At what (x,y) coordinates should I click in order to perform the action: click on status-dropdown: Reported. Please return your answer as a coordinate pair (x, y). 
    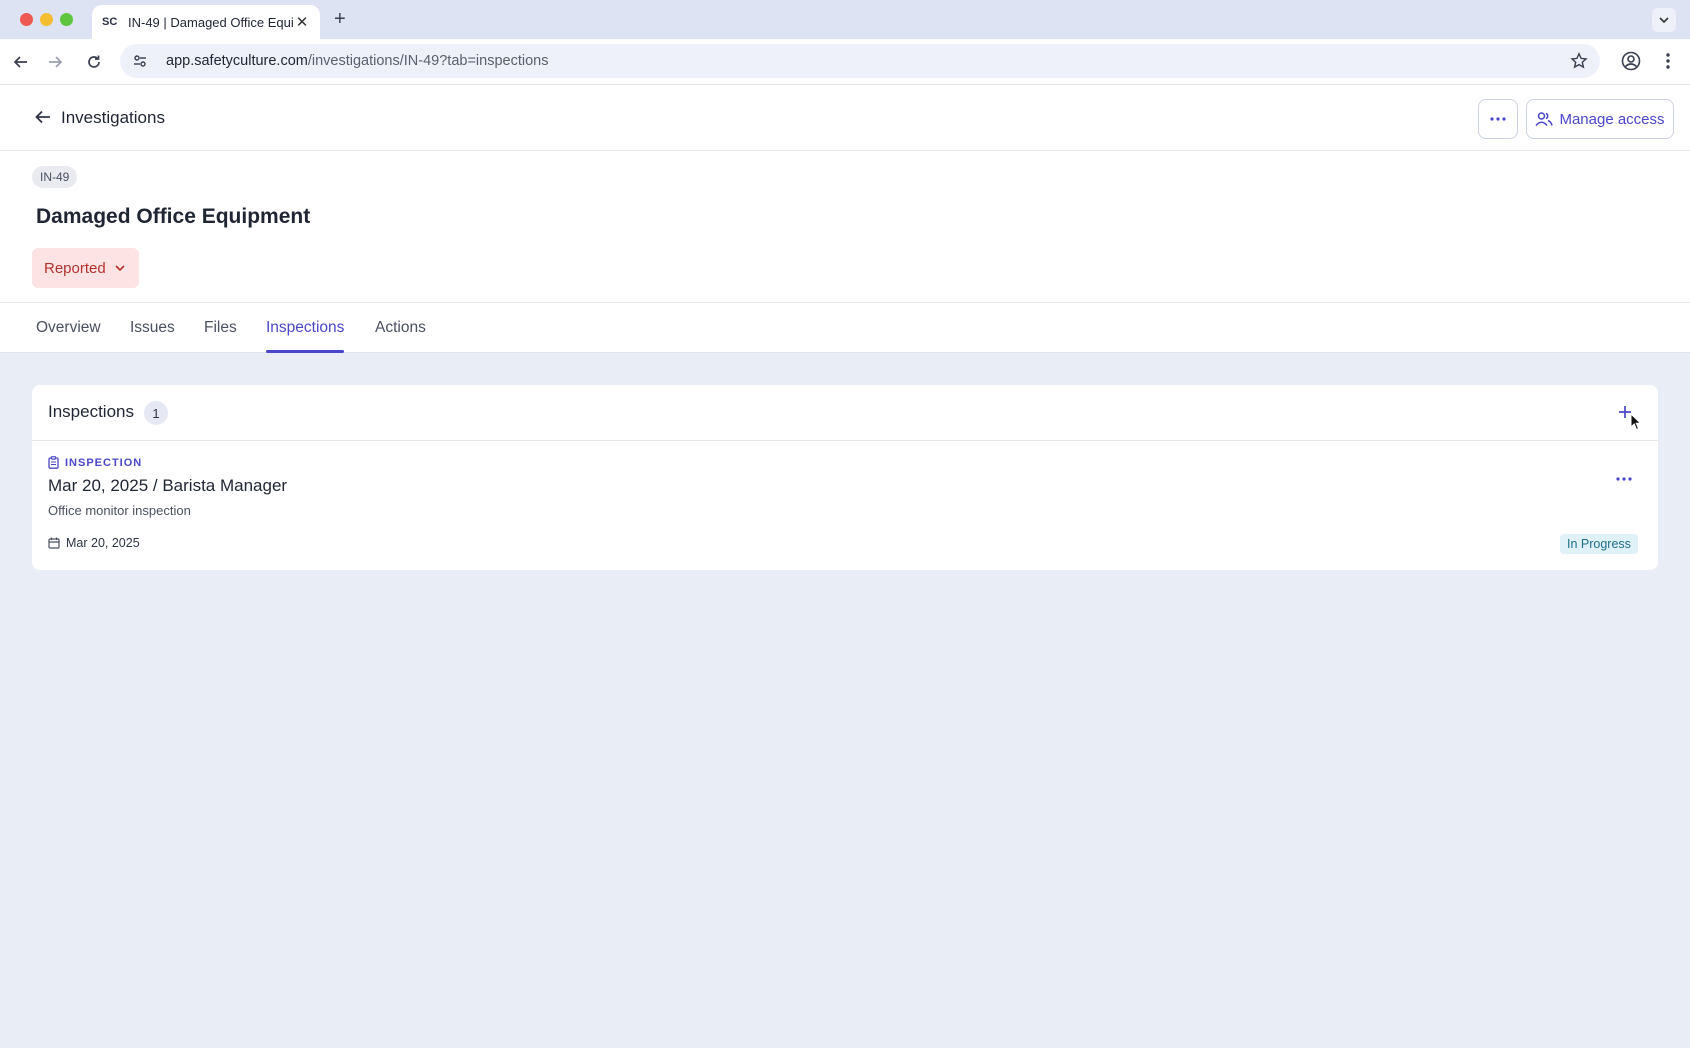
    Looking at the image, I should click on (85, 268).